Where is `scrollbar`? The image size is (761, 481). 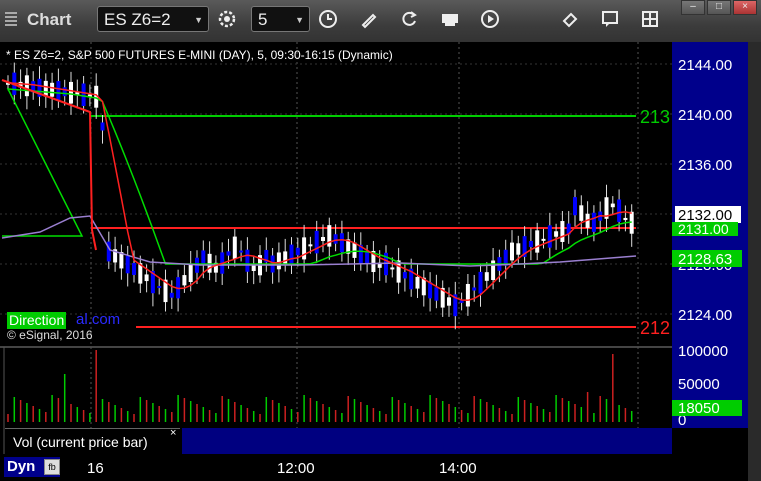 scrollbar is located at coordinates (754, 261).